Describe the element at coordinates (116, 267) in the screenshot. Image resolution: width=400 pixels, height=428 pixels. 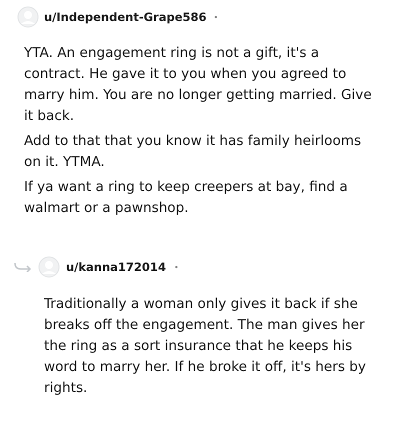
I see `username-link: u/kanna172014` at that location.